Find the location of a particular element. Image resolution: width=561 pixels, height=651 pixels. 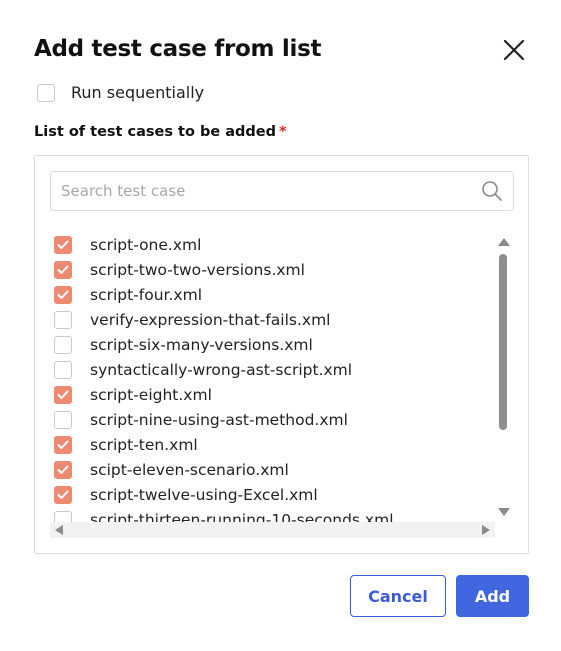

list-item-label: script-six-many-versions.xml is located at coordinates (201, 344).